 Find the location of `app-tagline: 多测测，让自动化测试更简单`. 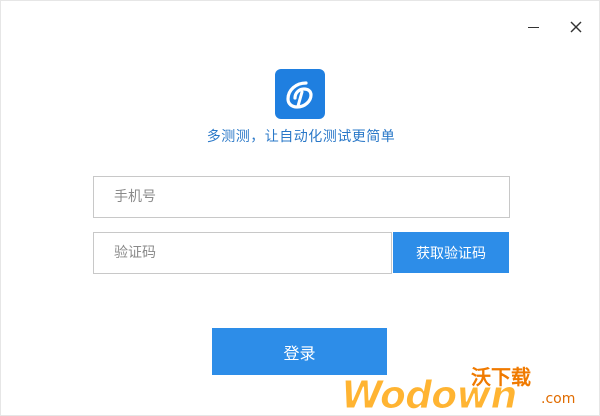

app-tagline: 多测测，让自动化测试更简单 is located at coordinates (301, 137).